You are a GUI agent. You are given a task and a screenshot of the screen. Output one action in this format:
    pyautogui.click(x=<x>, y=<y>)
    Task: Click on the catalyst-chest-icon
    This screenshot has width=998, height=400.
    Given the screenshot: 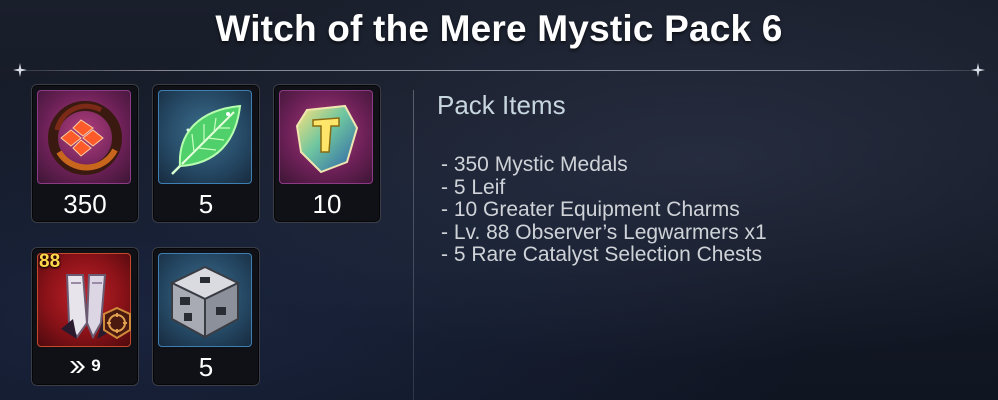 What is the action you would take?
    pyautogui.click(x=205, y=300)
    